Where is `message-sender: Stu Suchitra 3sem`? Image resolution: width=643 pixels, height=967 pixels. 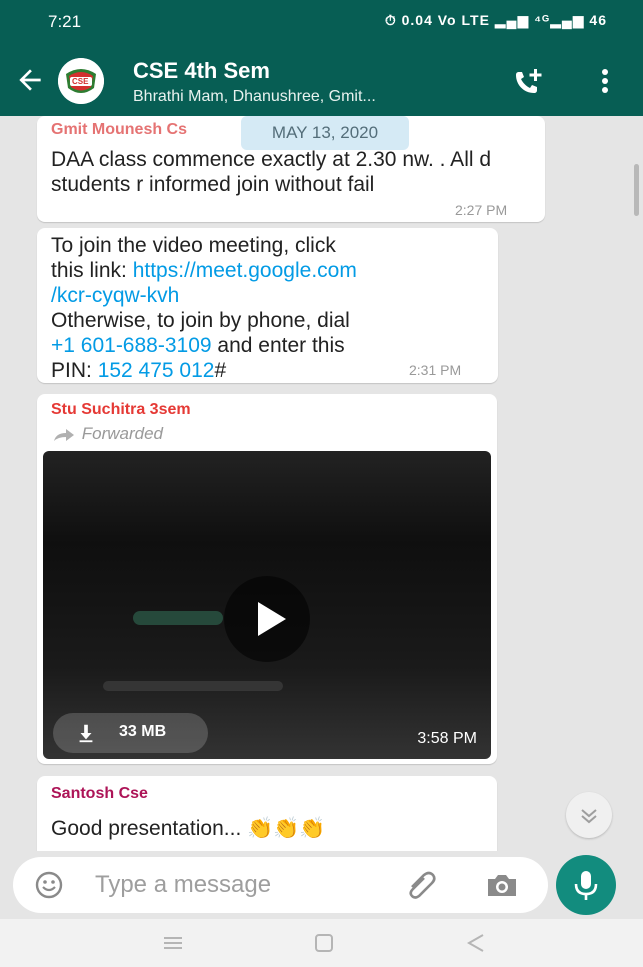
message-sender: Stu Suchitra 3sem is located at coordinates (121, 410).